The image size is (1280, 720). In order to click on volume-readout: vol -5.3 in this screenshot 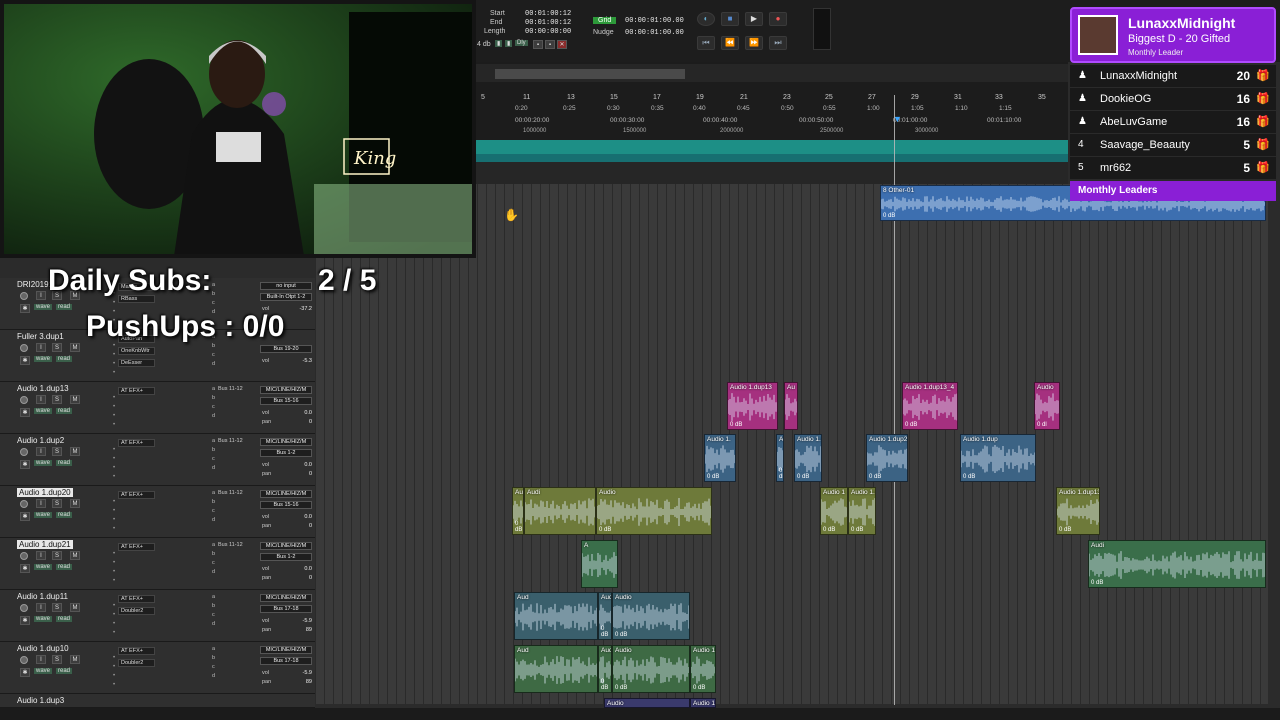, I will do `click(287, 361)`.